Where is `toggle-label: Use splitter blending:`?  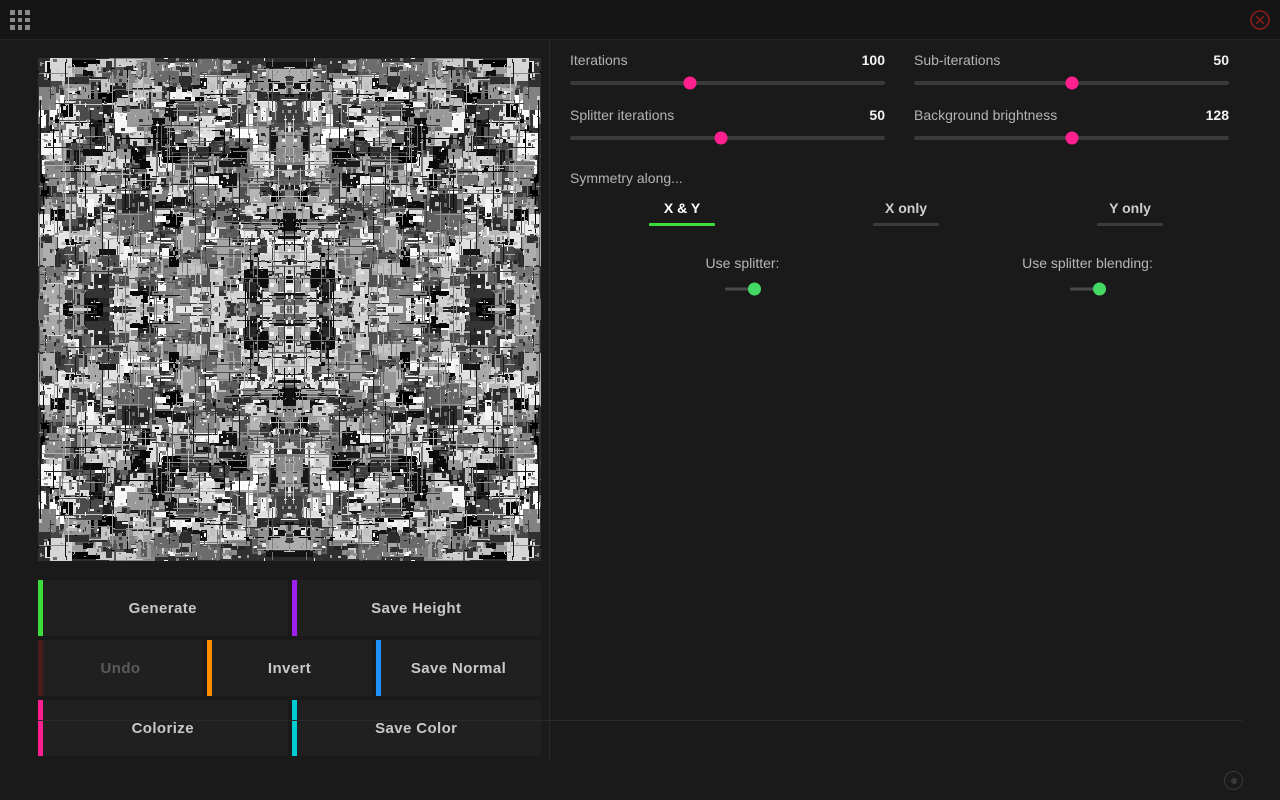 toggle-label: Use splitter blending: is located at coordinates (1087, 263).